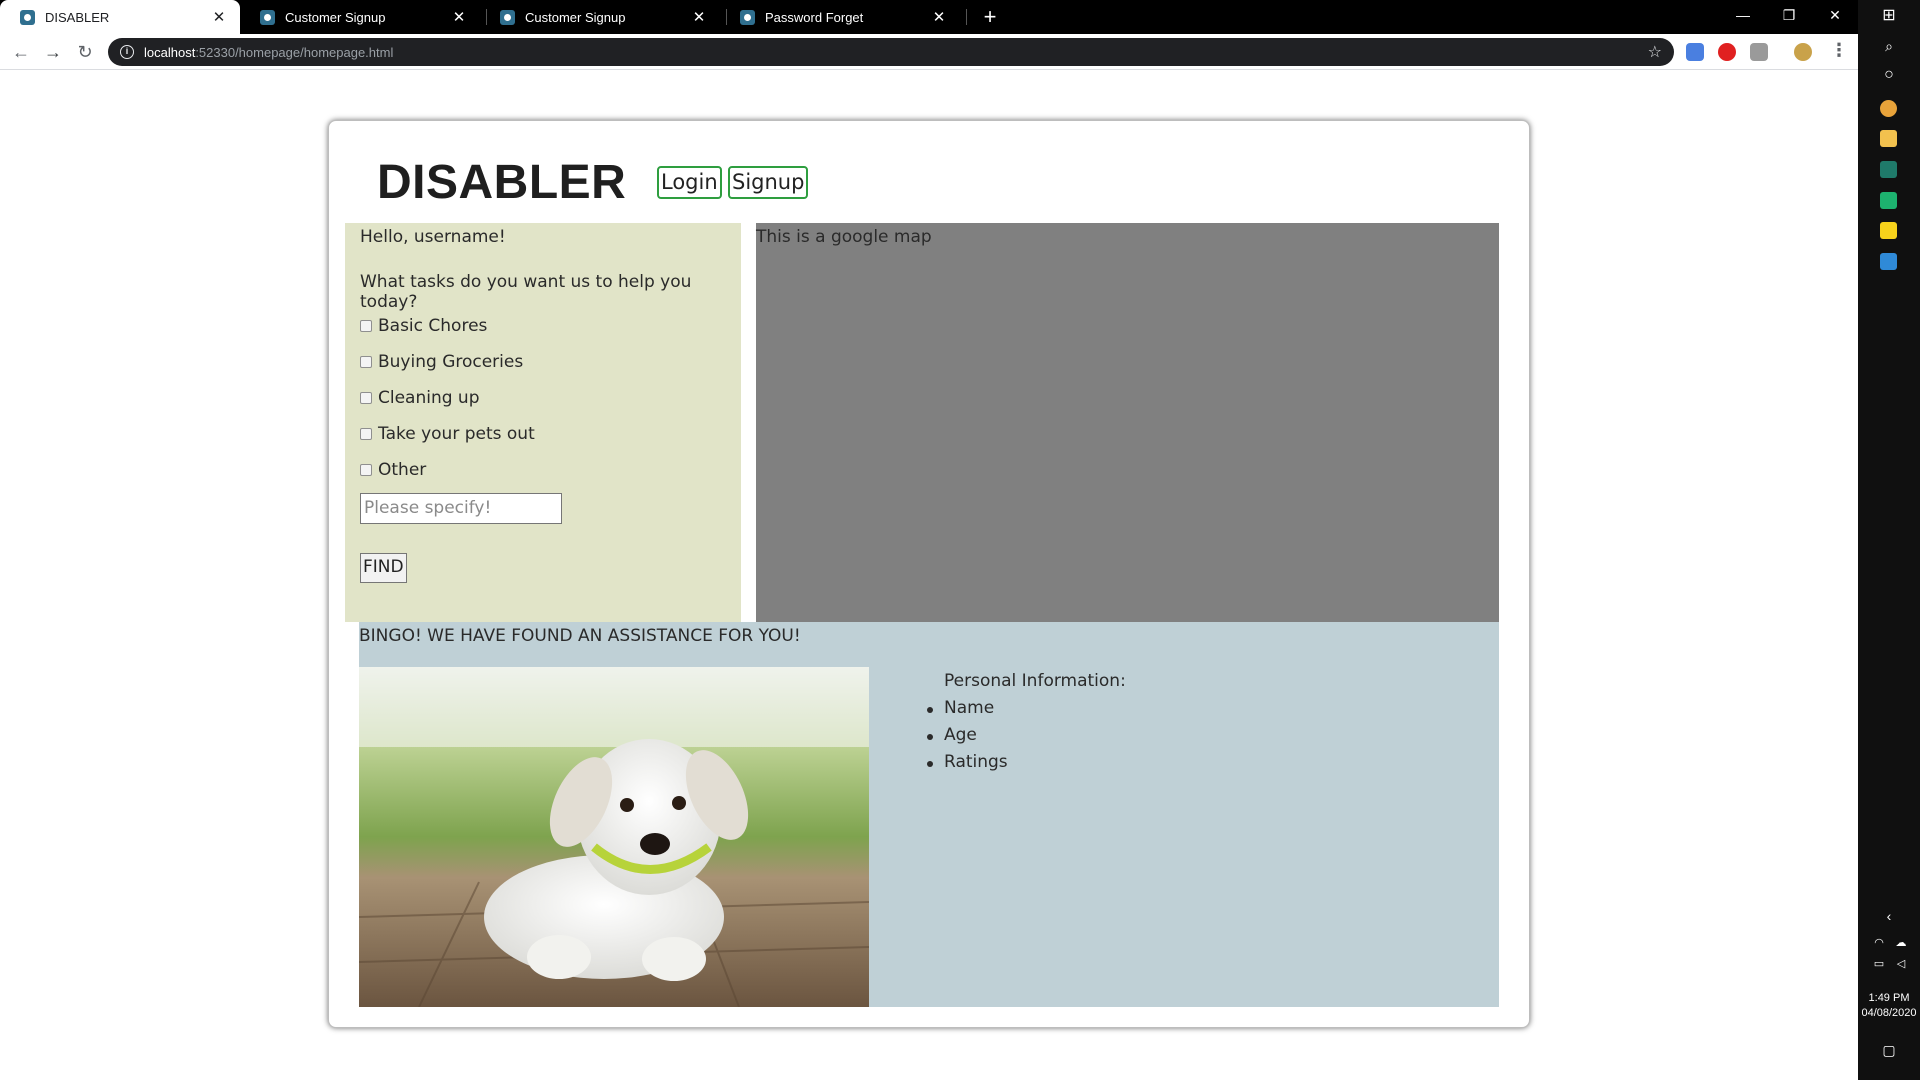  What do you see at coordinates (814, 17) in the screenshot?
I see `tab-title: Password Forget` at bounding box center [814, 17].